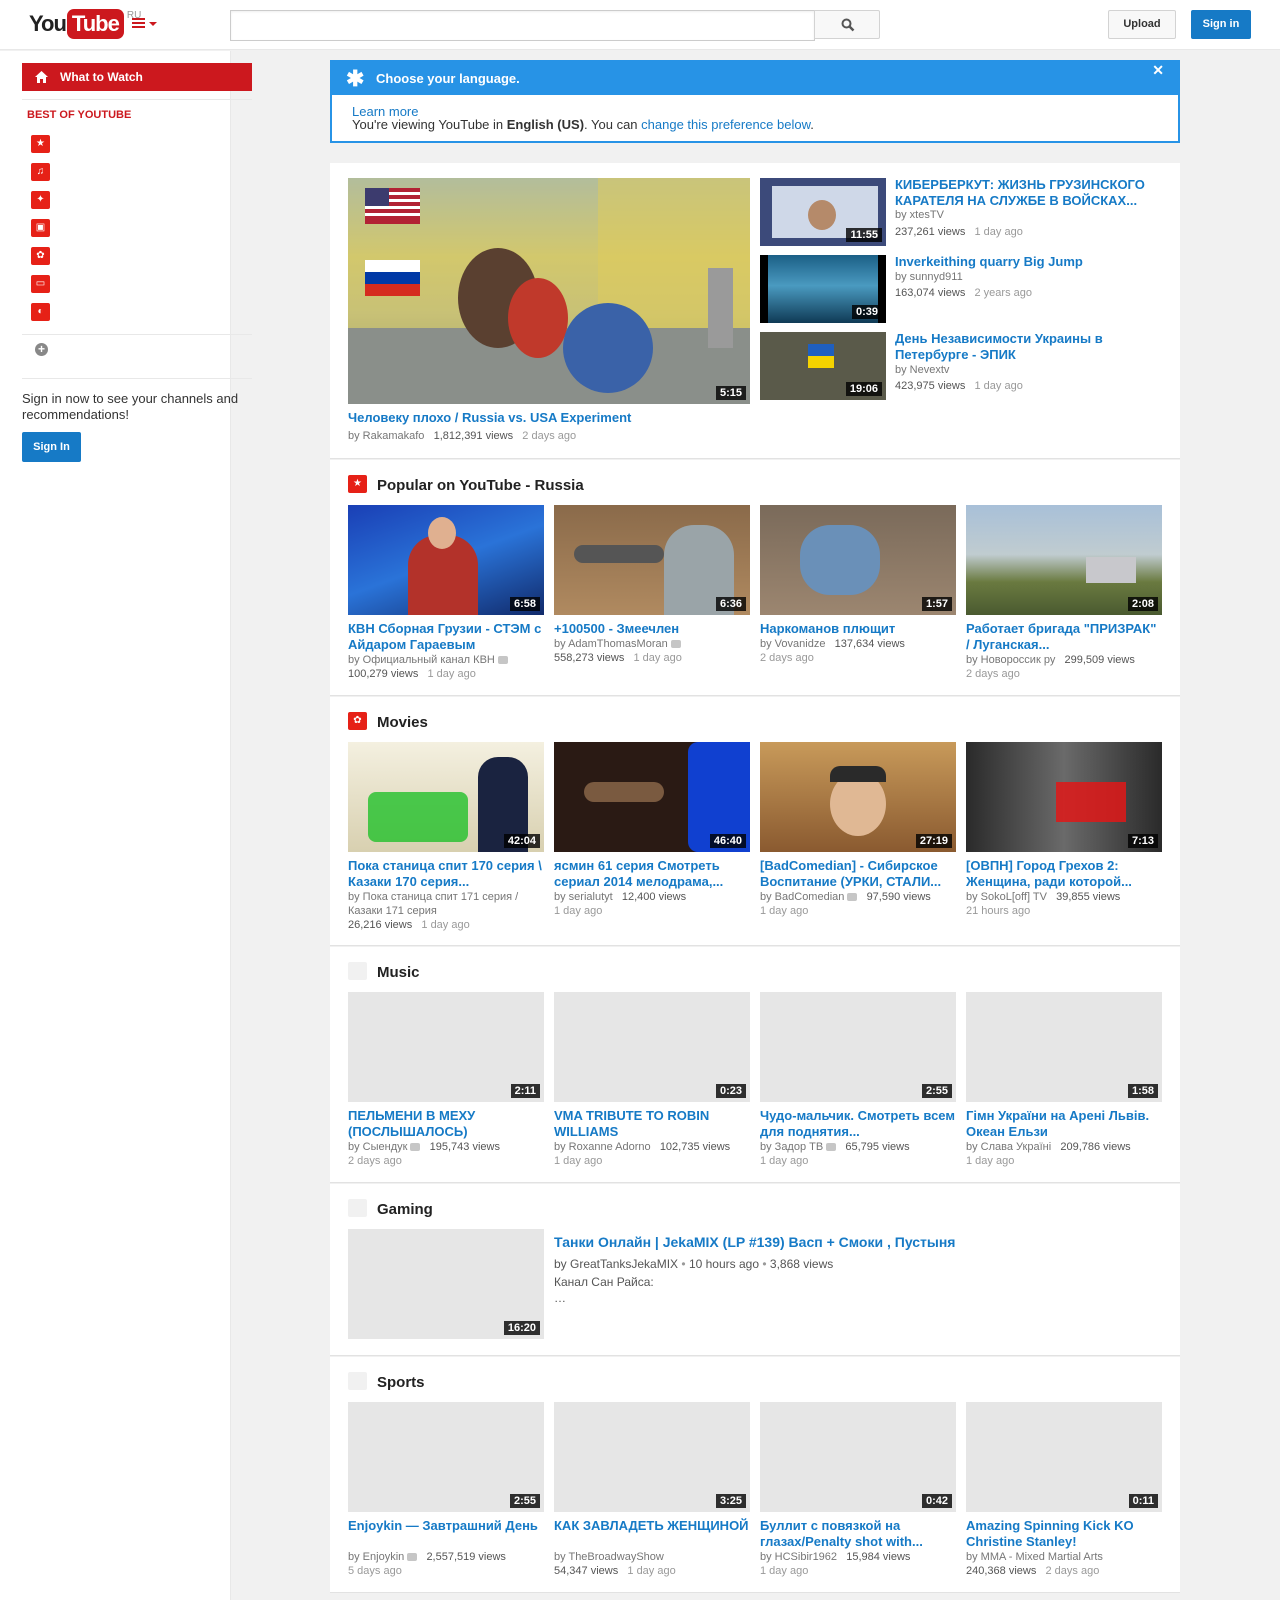 This screenshot has height=1600, width=1280. What do you see at coordinates (51, 447) in the screenshot?
I see `guide-signin-button: Sign In` at bounding box center [51, 447].